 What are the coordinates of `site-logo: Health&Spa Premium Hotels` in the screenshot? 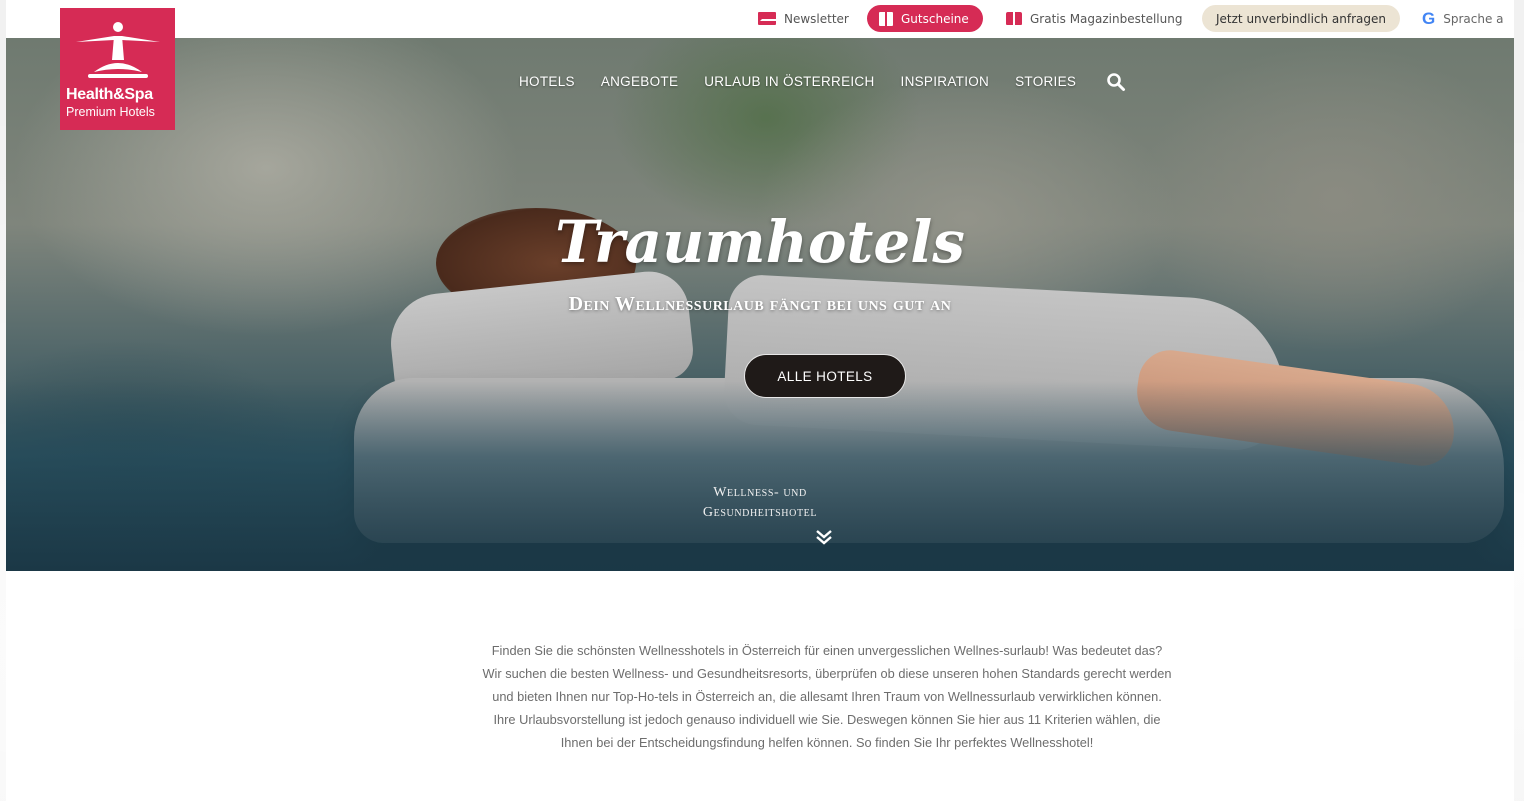 It's located at (117, 69).